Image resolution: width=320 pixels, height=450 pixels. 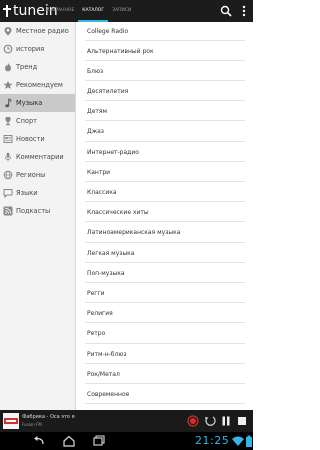 What do you see at coordinates (8, 84) in the screenshot?
I see `star-icon` at bounding box center [8, 84].